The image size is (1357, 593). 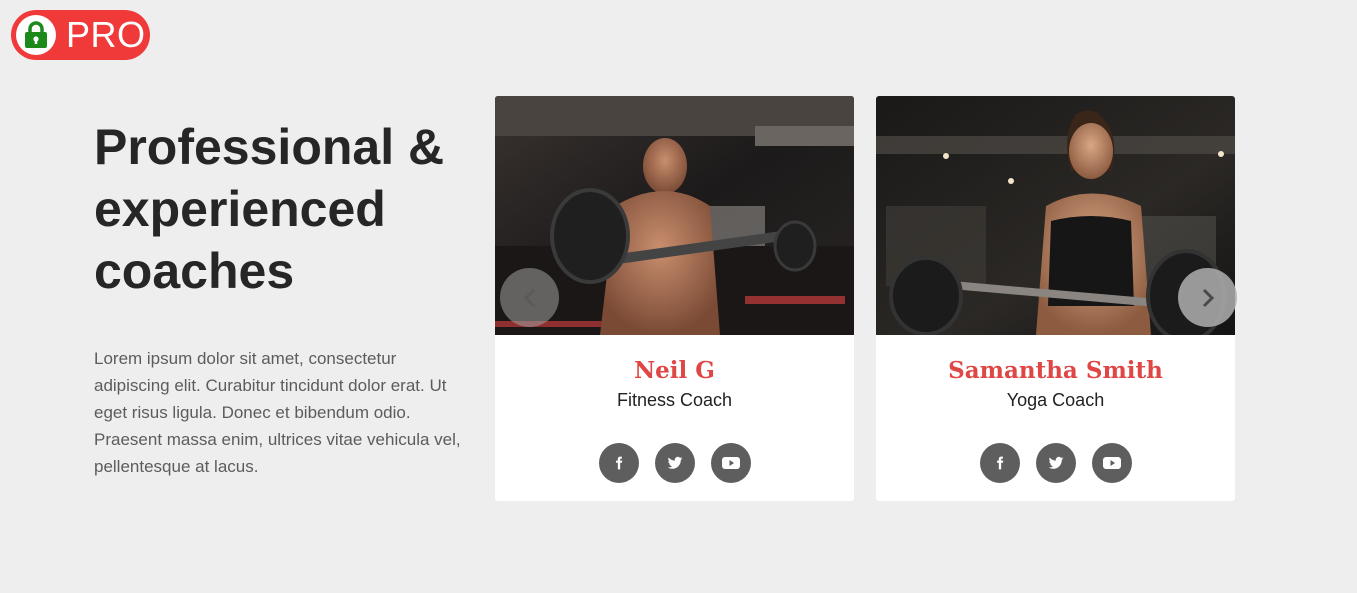 I want to click on coach-role: Yoga Coach, so click(x=1055, y=400).